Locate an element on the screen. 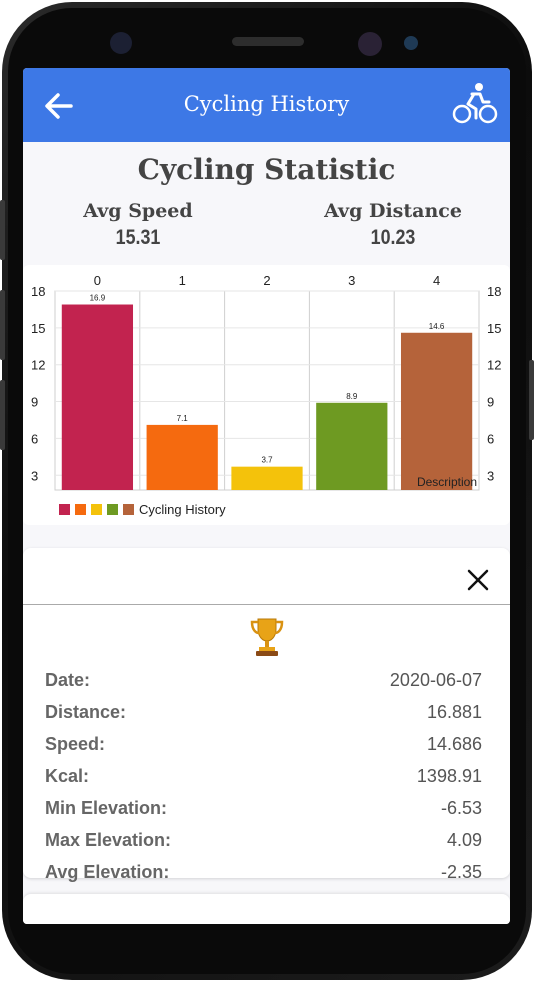  y-tick-label-right: 3 is located at coordinates (490, 475).